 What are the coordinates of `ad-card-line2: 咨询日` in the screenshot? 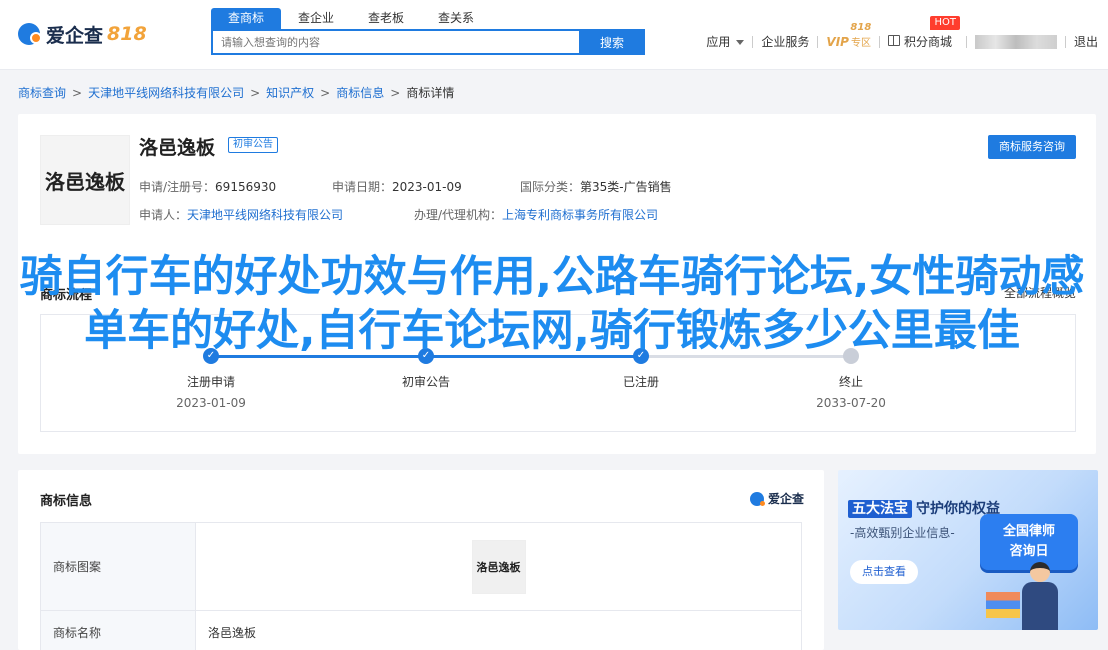 It's located at (1029, 551).